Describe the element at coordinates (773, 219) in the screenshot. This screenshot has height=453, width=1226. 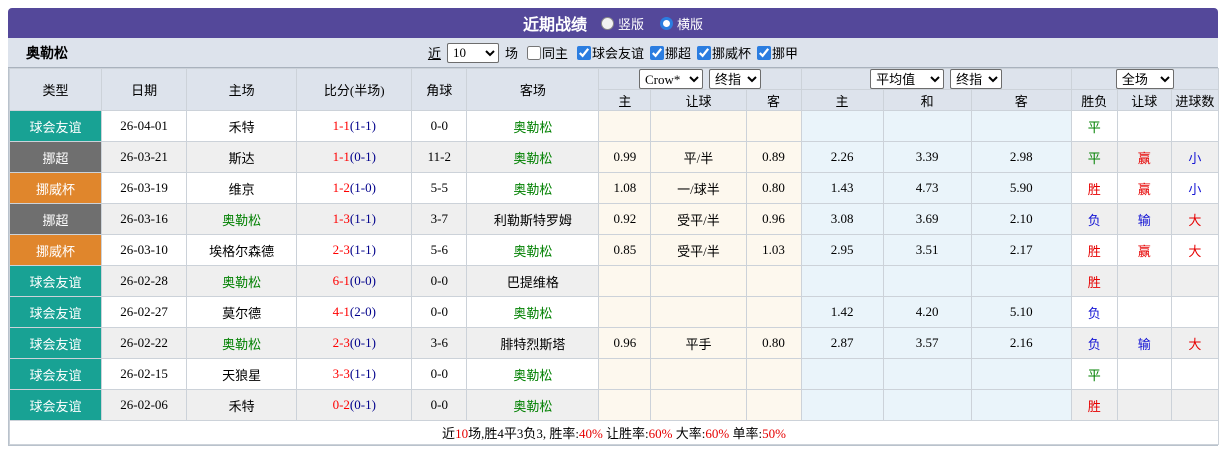
I see `odds-away: 0.96` at that location.